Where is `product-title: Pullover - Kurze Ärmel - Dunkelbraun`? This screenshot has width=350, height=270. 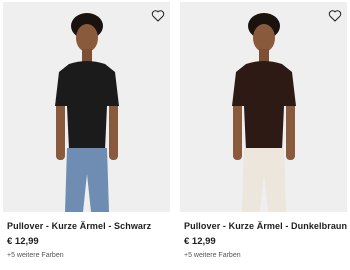
product-title: Pullover - Kurze Ärmel - Dunkelbraun is located at coordinates (265, 226).